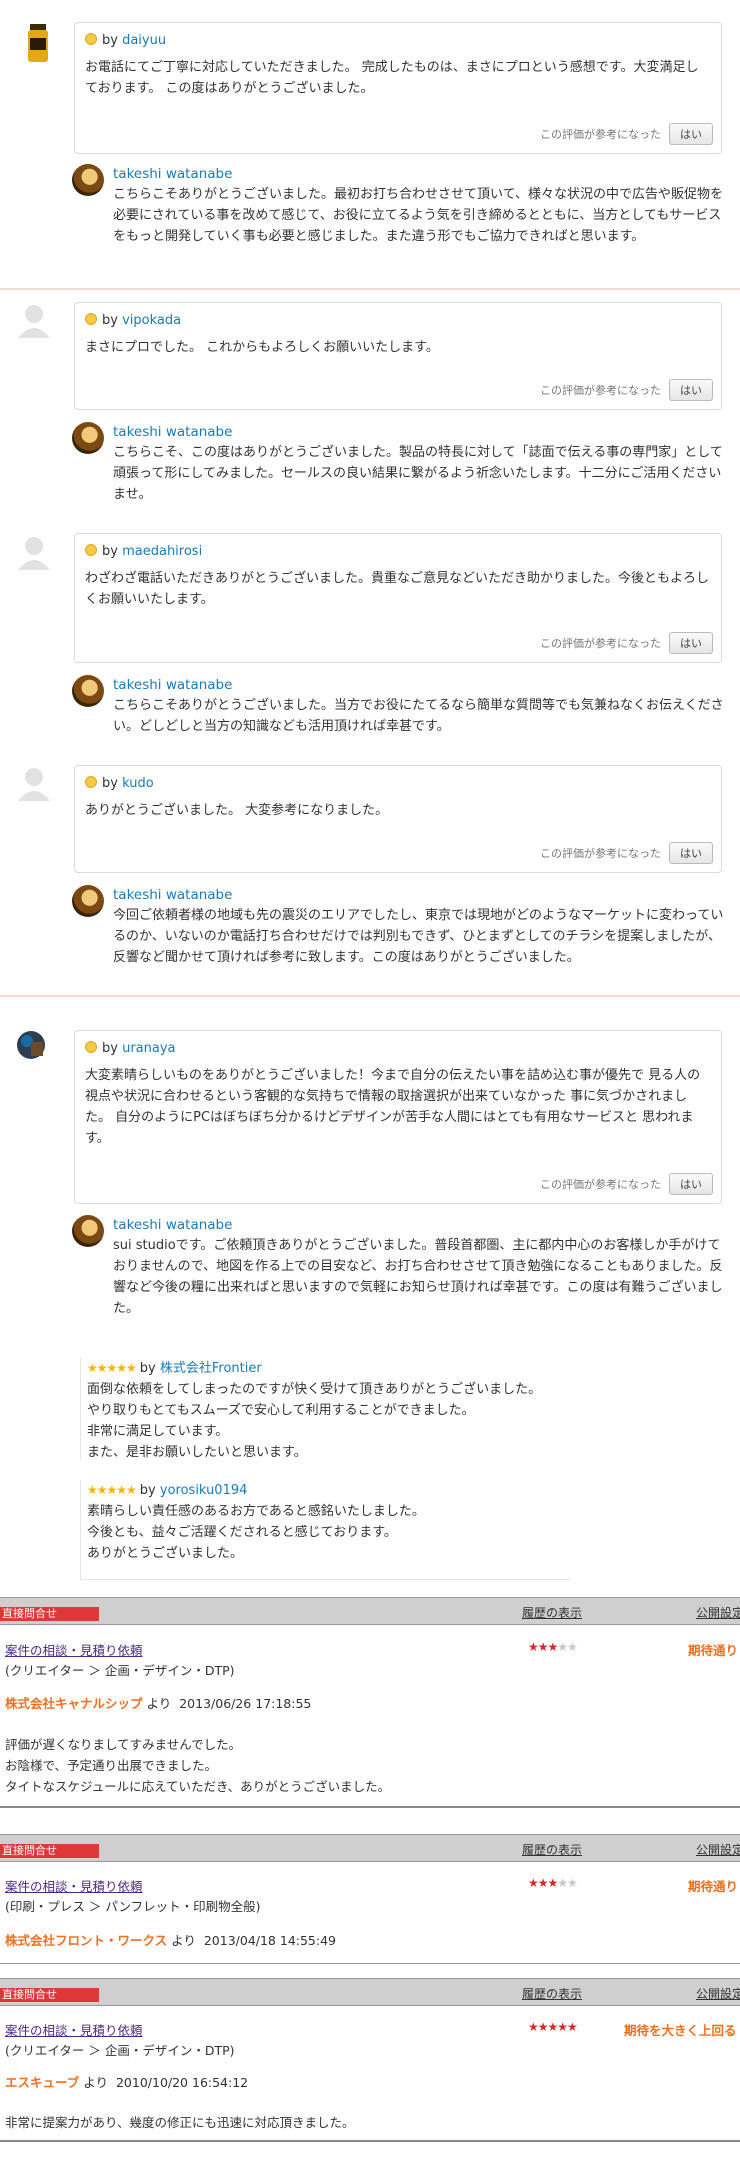 The height and width of the screenshot is (2159, 740). I want to click on comment-line: タイトなスケジュールに応えていただき、ありがとうございました。, so click(198, 1786).